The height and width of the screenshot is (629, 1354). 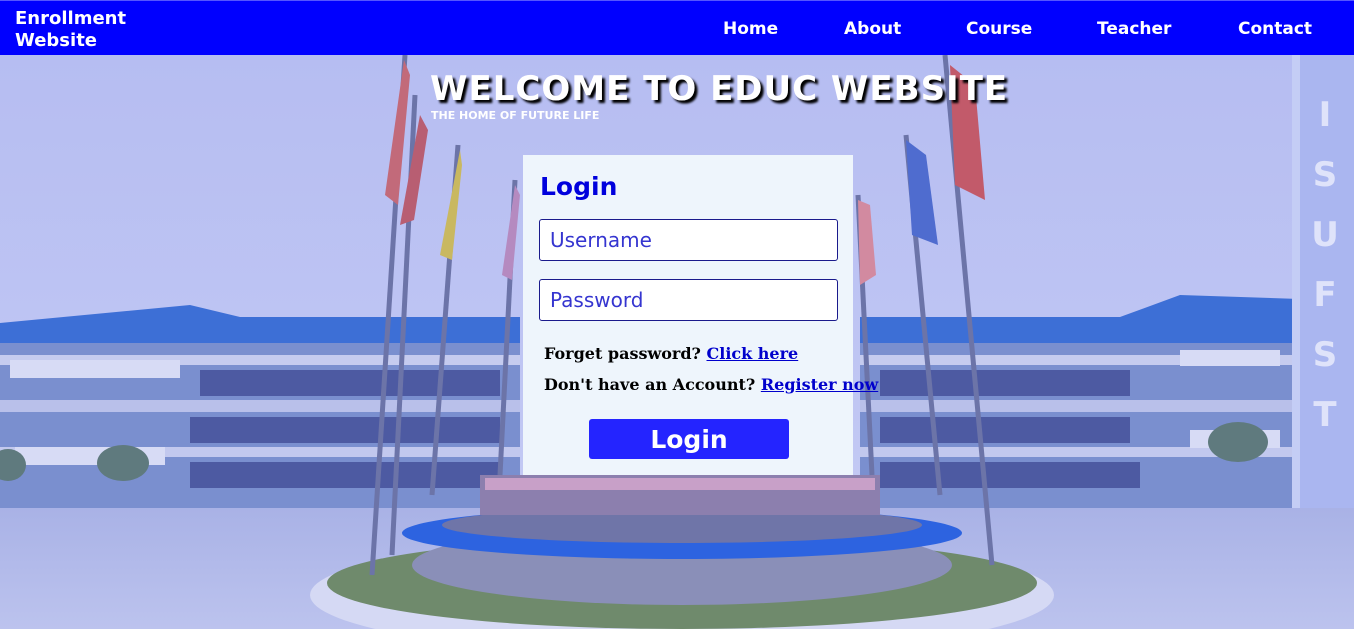 What do you see at coordinates (689, 439) in the screenshot?
I see `login-button: Login` at bounding box center [689, 439].